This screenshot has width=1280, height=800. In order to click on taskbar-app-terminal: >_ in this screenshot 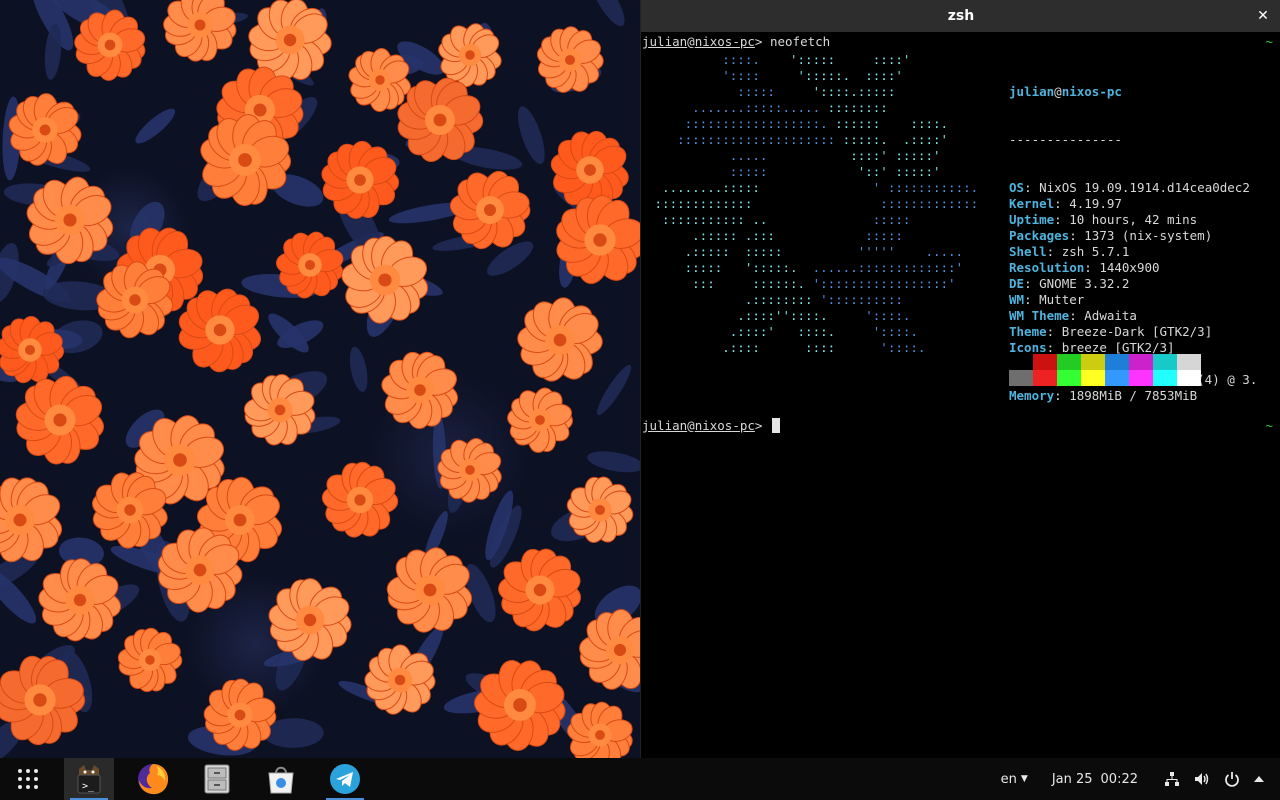, I will do `click(89, 779)`.